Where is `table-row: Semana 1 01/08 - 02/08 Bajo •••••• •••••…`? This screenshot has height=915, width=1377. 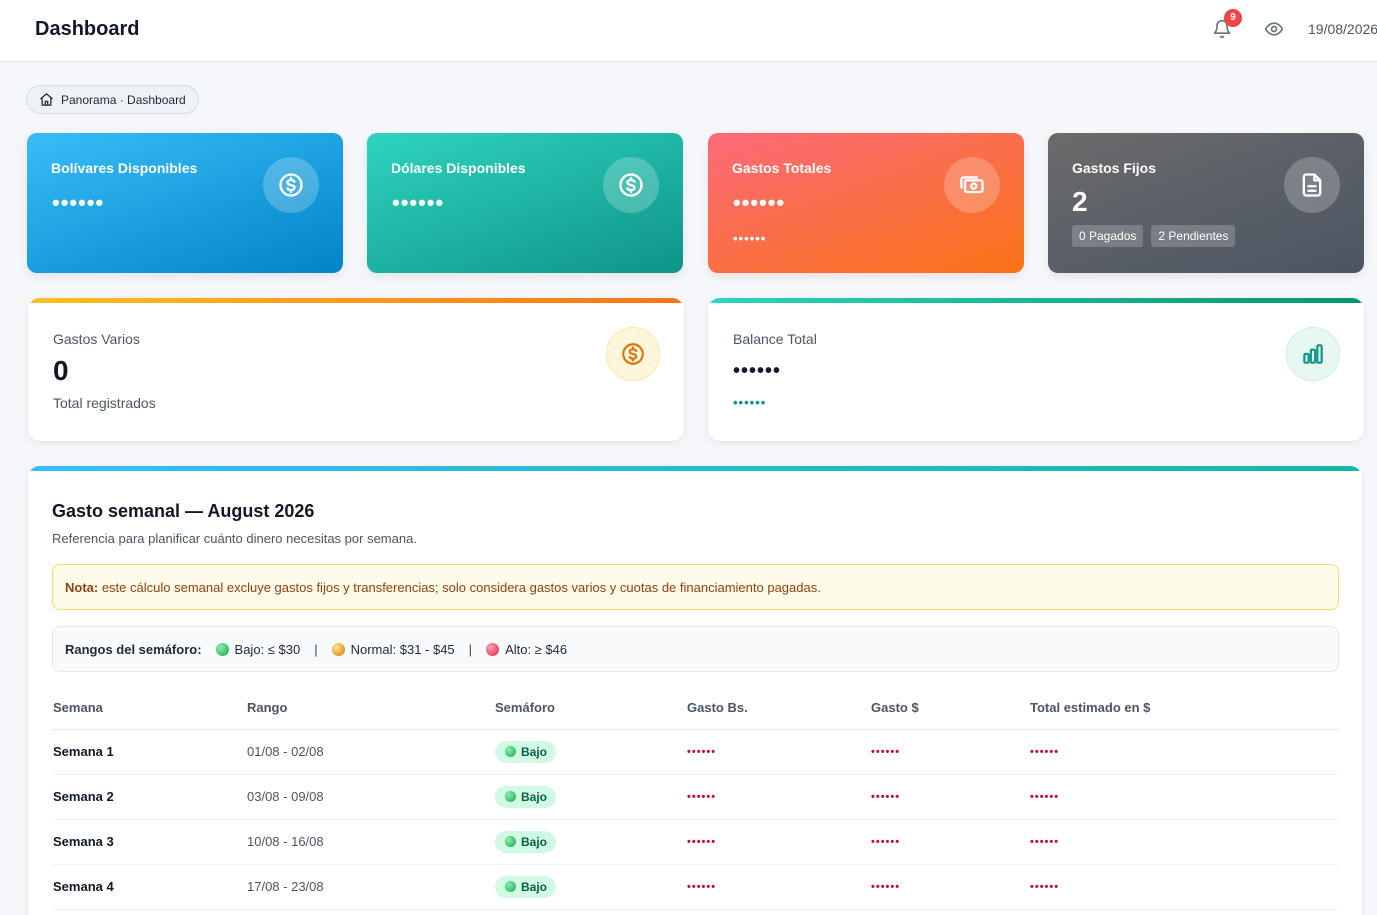
table-row: Semana 1 01/08 - 02/08 Bajo •••••• •••••… is located at coordinates (695, 752).